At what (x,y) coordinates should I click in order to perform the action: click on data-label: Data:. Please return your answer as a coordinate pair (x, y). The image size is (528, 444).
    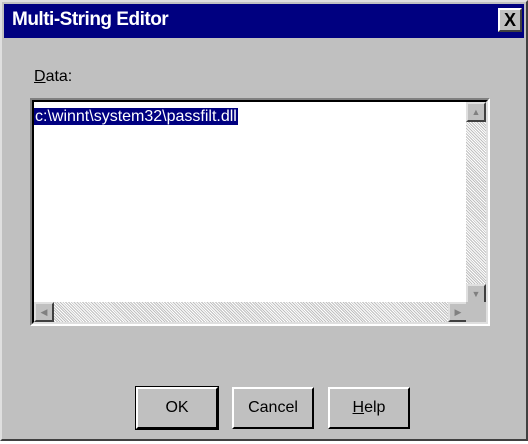
    Looking at the image, I should click on (53, 77).